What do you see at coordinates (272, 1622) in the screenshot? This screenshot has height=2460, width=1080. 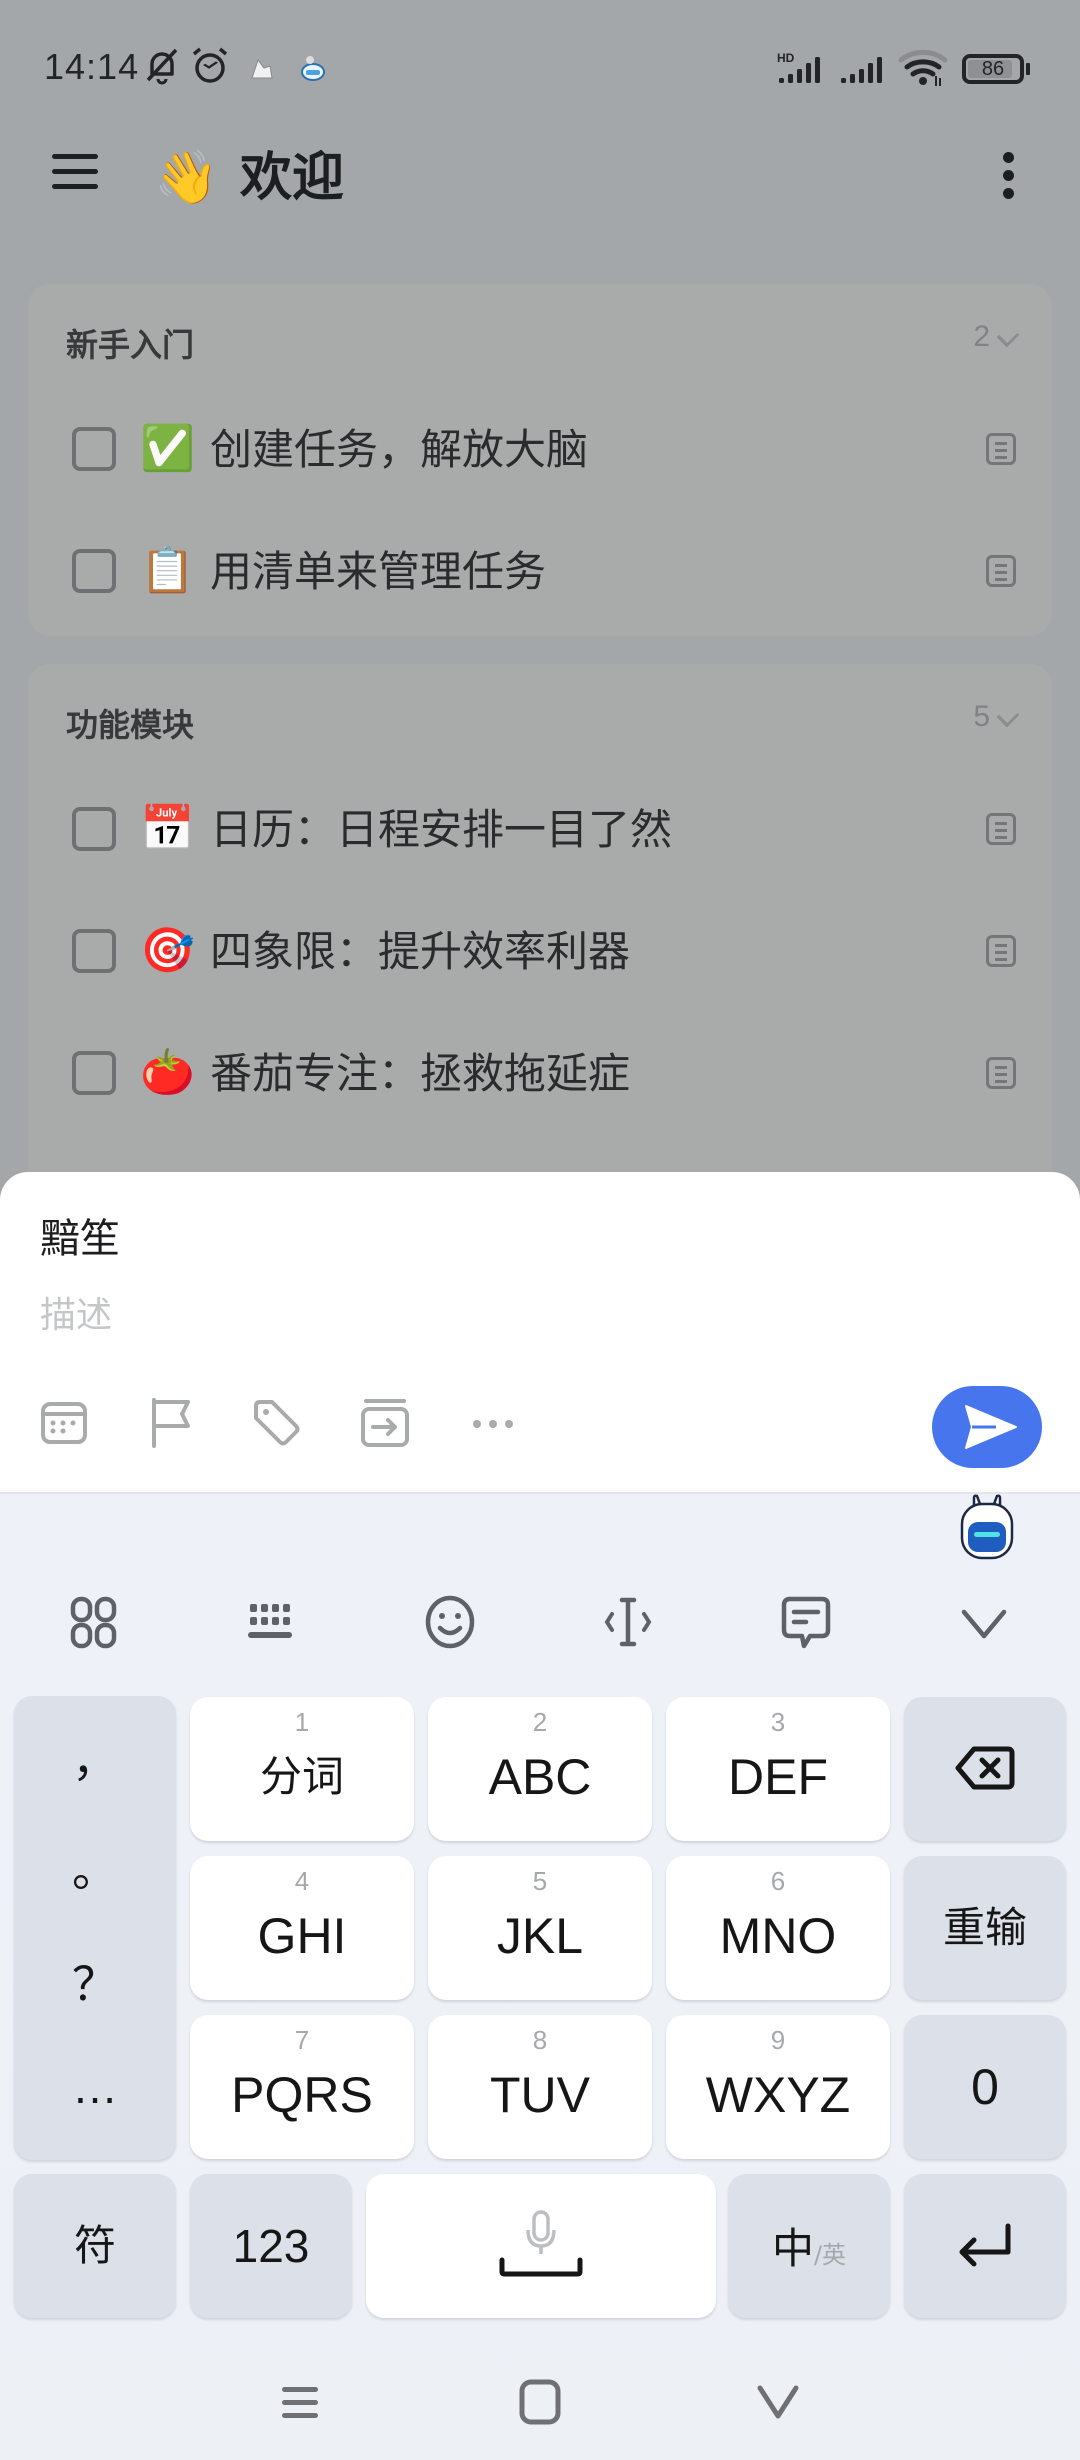 I see `keyboard-layout-icon` at bounding box center [272, 1622].